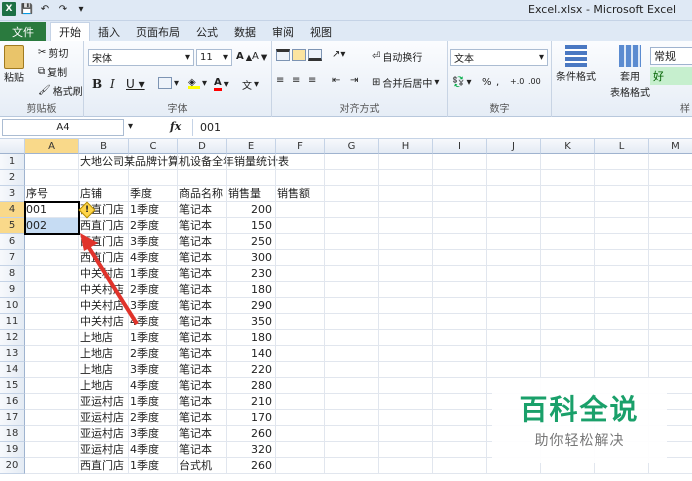  What do you see at coordinates (52, 194) in the screenshot?
I see `table-cell: 序号` at bounding box center [52, 194].